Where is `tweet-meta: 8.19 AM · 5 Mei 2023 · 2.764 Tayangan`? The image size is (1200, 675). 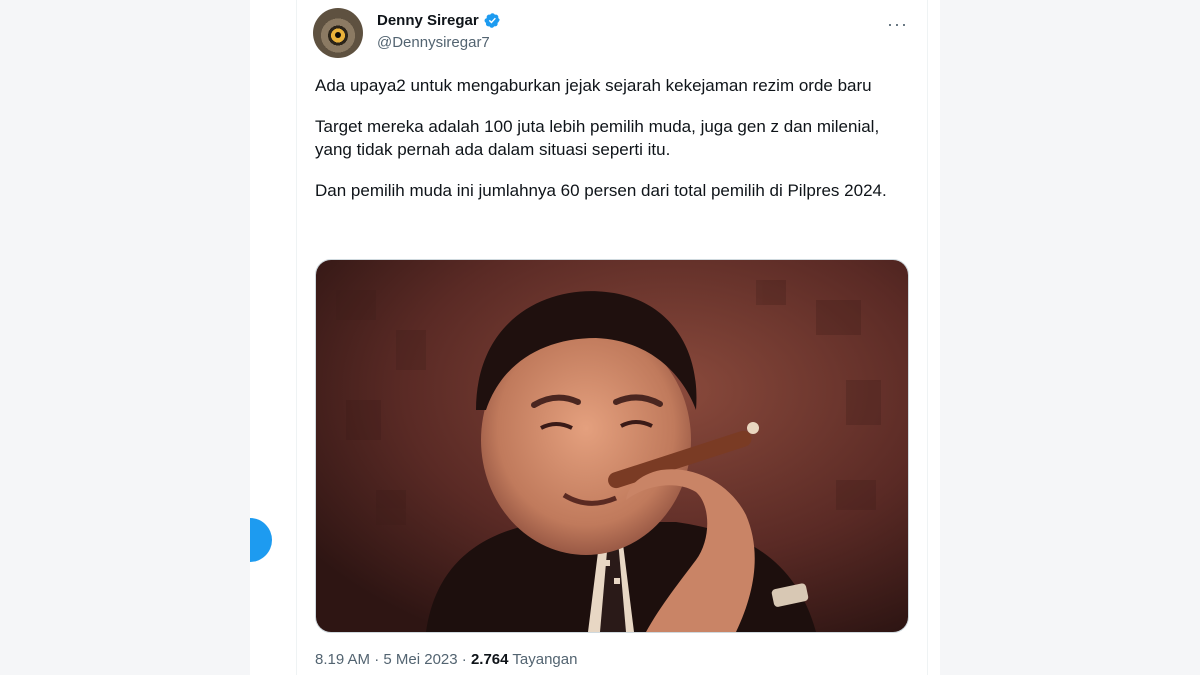
tweet-meta: 8.19 AM · 5 Mei 2023 · 2.764 Tayangan is located at coordinates (446, 659).